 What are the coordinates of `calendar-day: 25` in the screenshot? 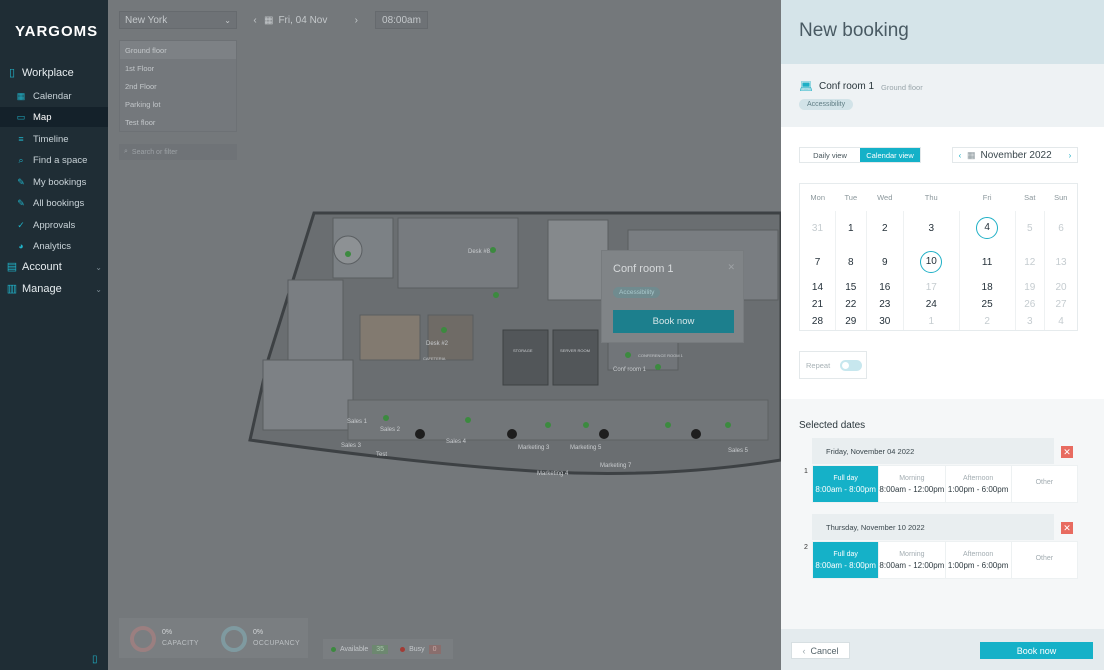 It's located at (987, 304).